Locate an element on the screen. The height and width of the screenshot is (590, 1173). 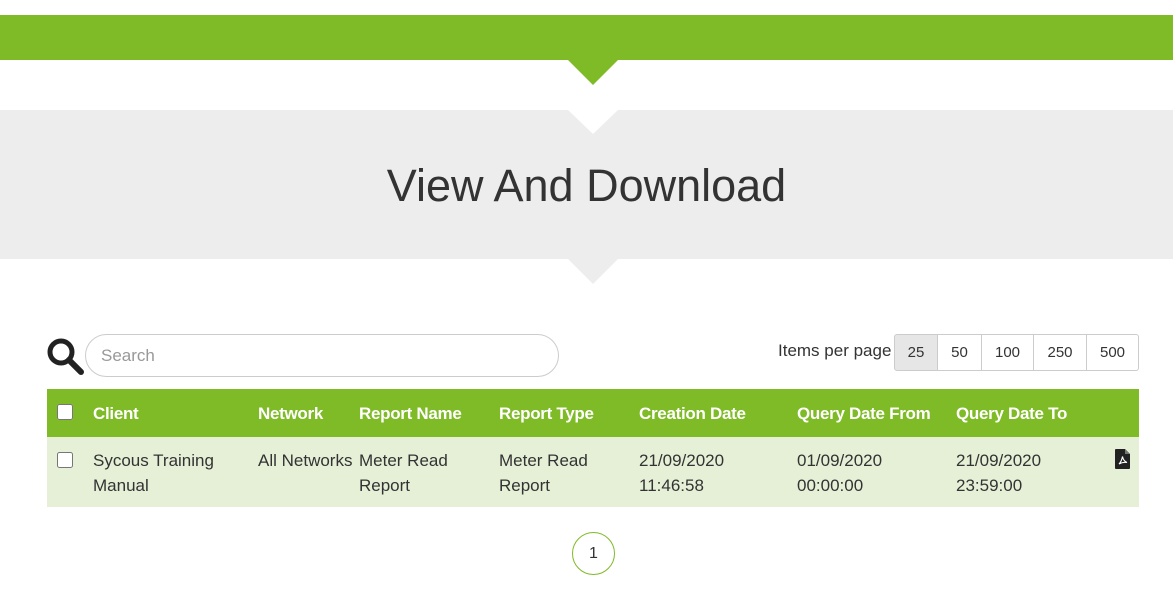
column-header-query-date-from: Query Date From is located at coordinates (864, 413).